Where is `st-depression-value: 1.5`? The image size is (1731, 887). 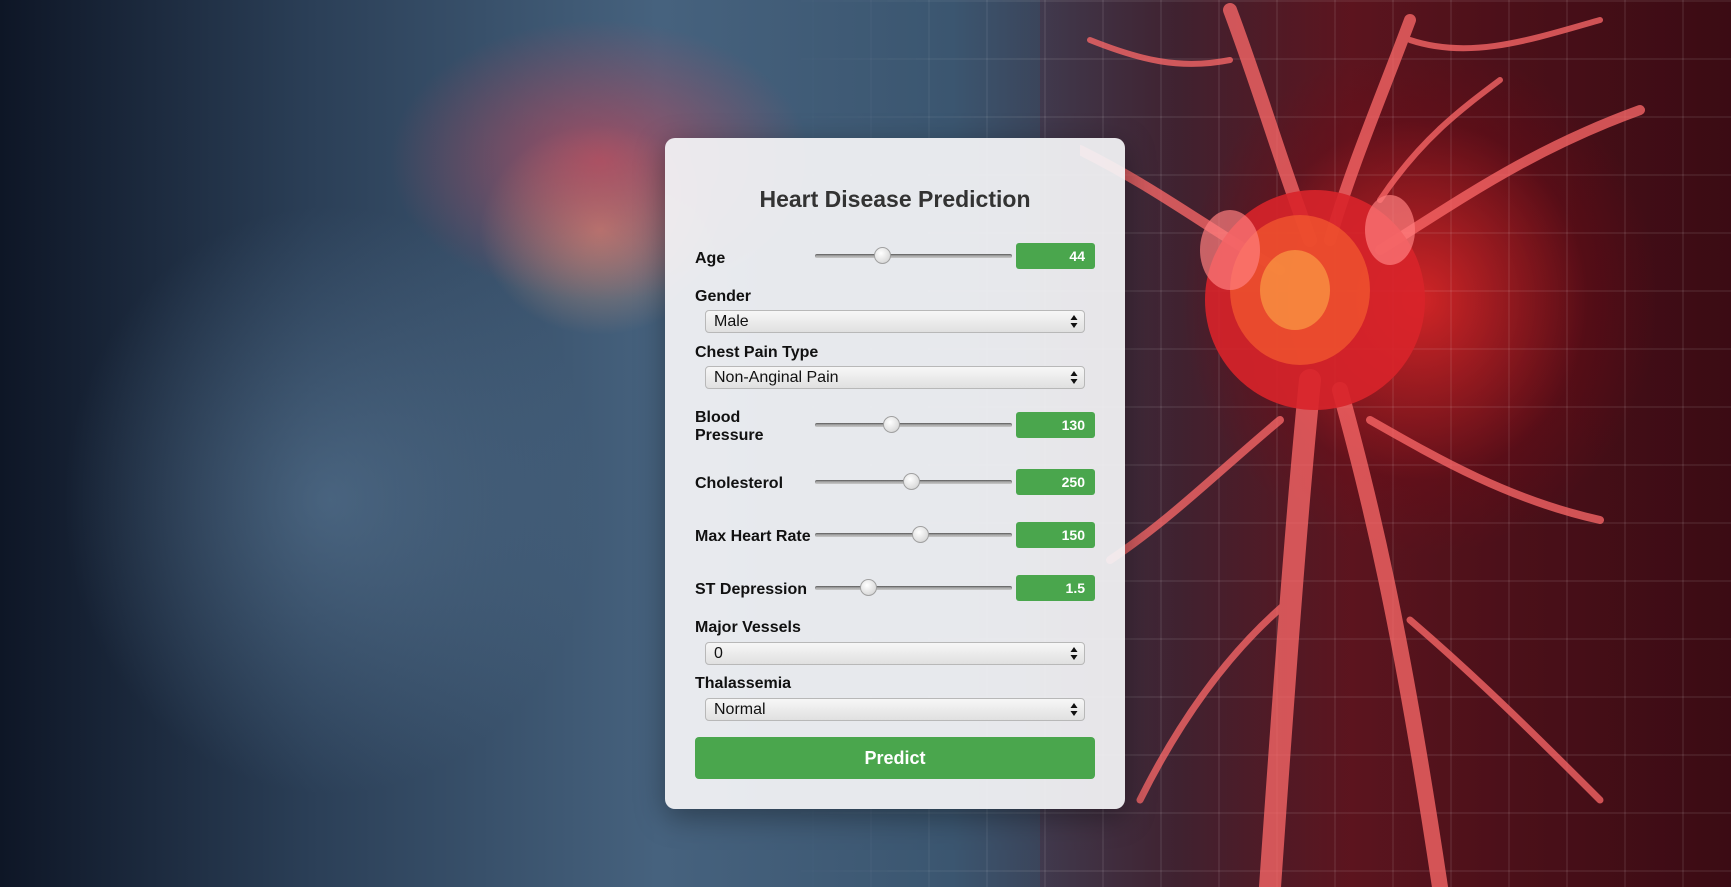
st-depression-value: 1.5 is located at coordinates (1055, 588).